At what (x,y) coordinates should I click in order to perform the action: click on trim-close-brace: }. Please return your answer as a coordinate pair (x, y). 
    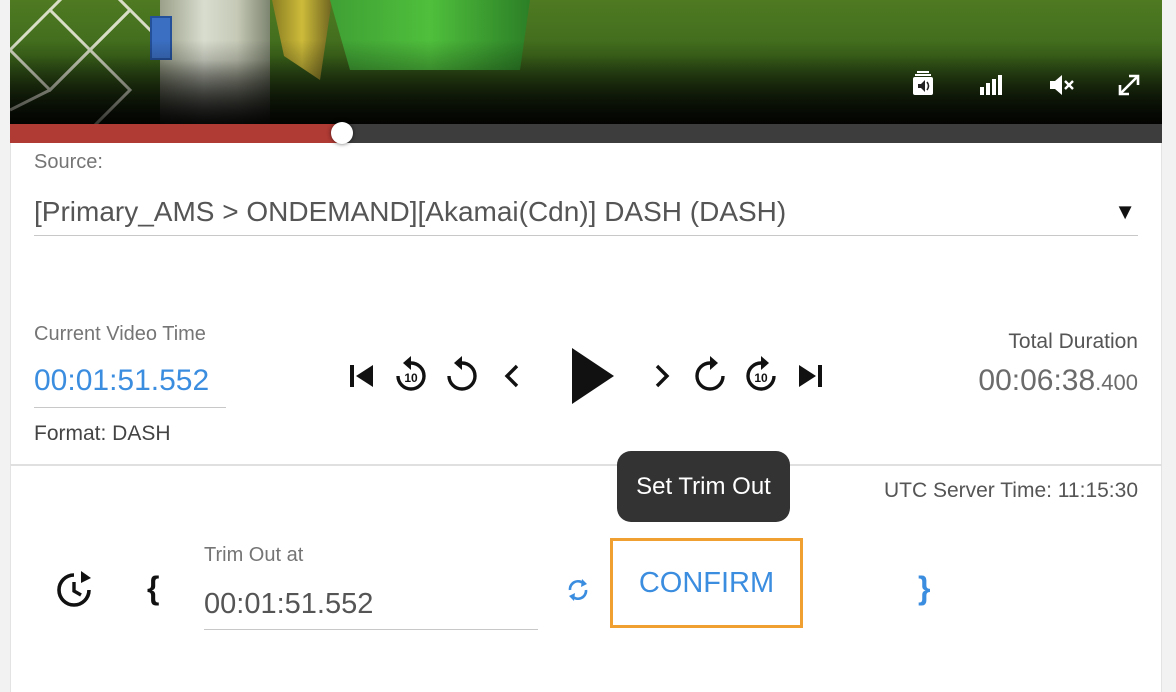
    Looking at the image, I should click on (924, 588).